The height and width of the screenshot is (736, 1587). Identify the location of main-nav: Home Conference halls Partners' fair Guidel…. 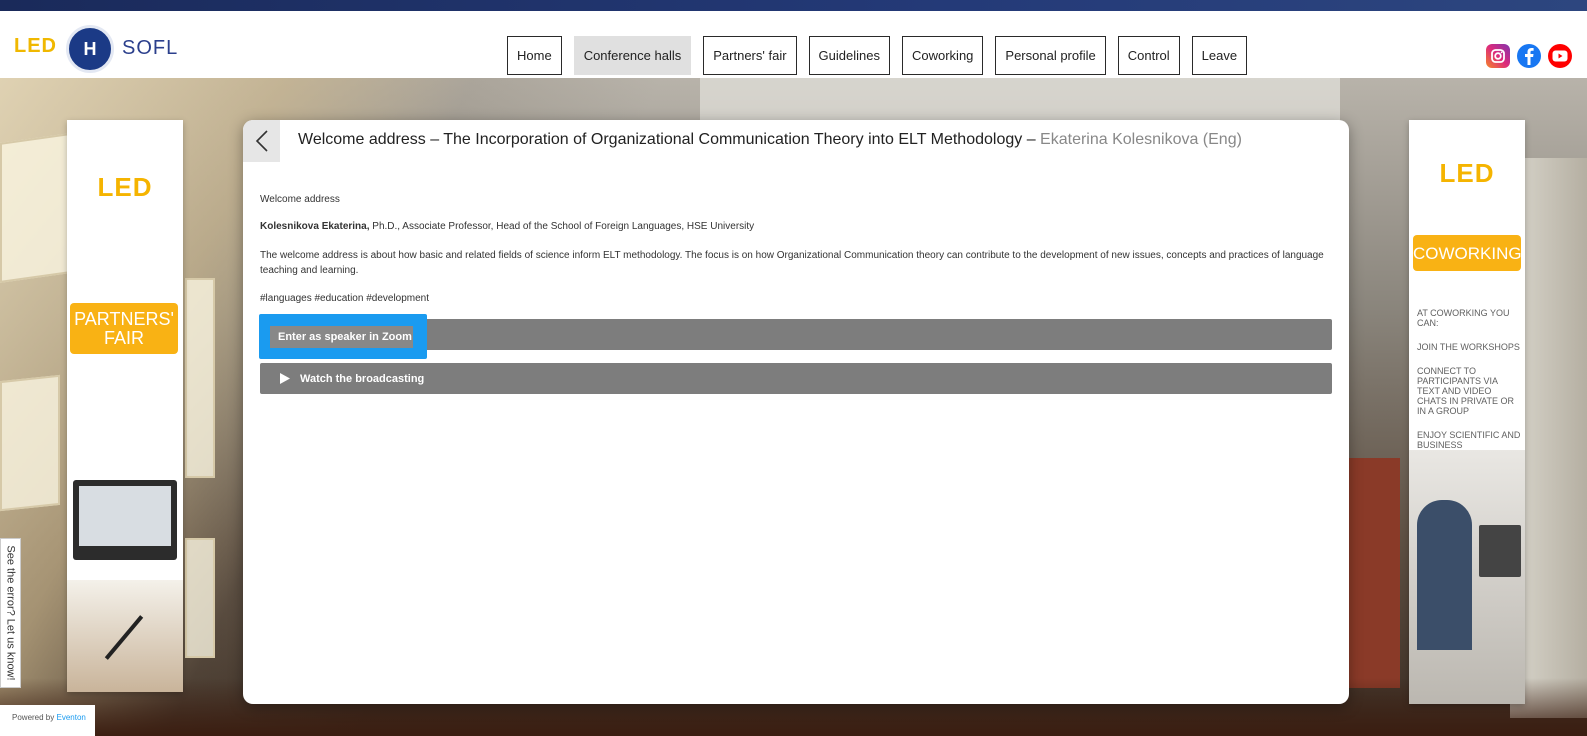
(877, 56).